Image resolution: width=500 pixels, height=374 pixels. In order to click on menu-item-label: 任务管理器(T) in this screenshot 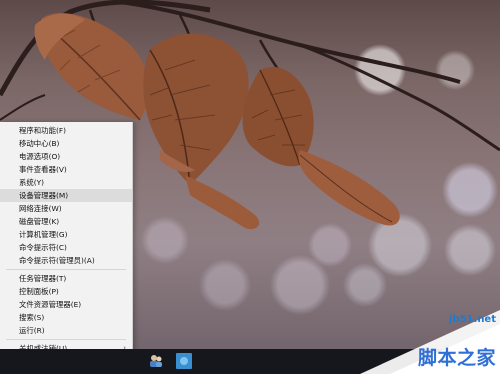, I will do `click(43, 278)`.